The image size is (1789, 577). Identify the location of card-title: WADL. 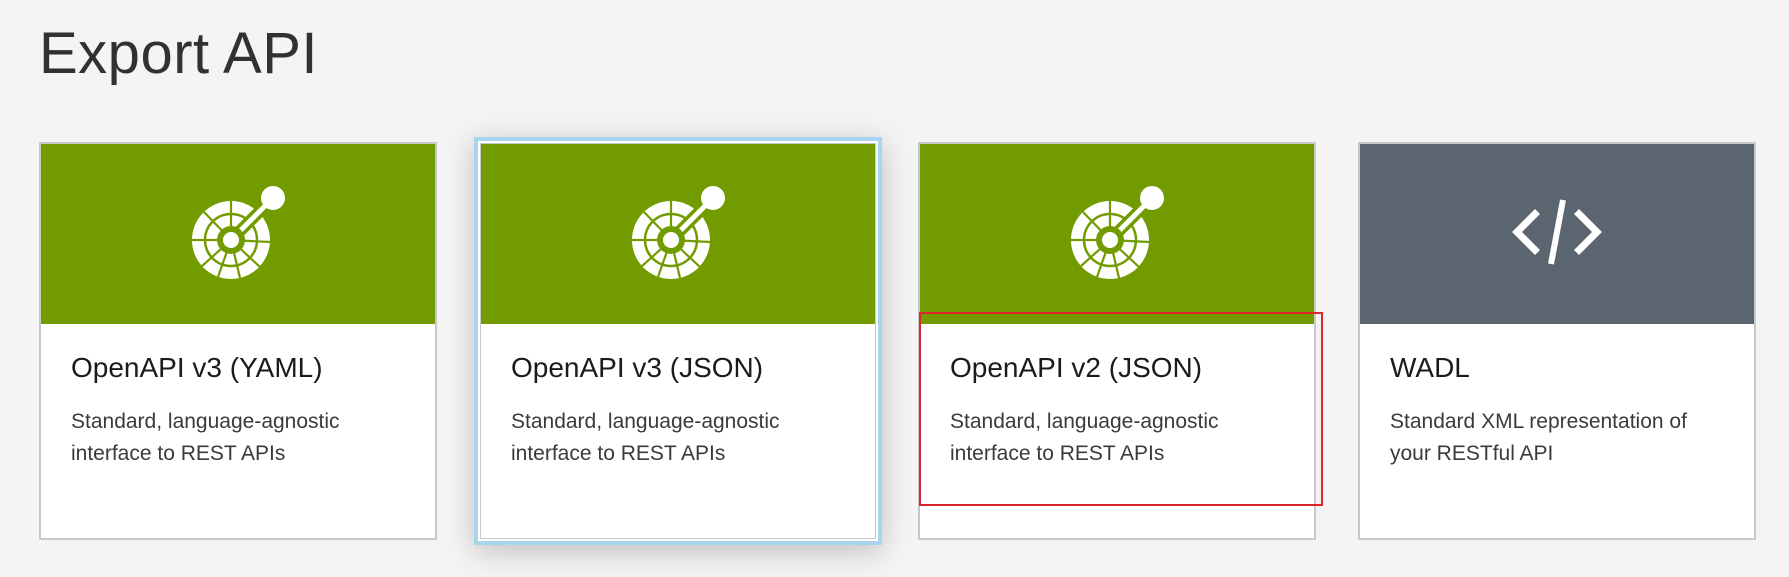
(1430, 367).